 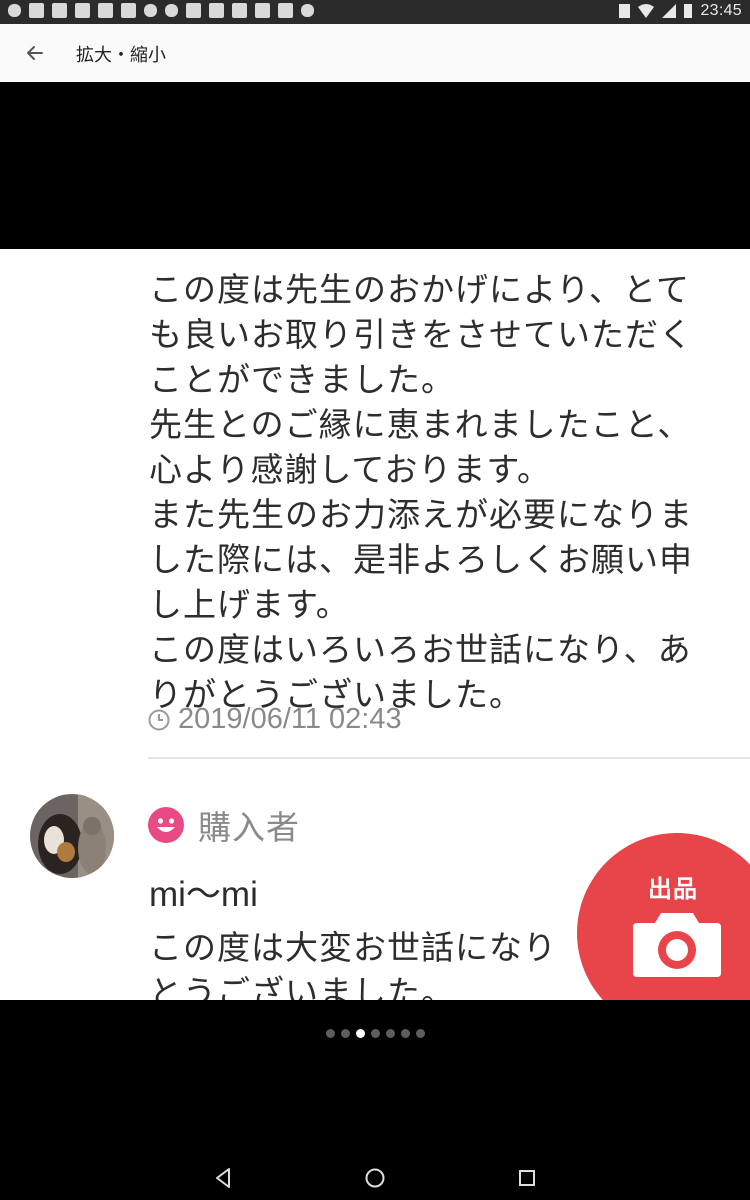 What do you see at coordinates (249, 604) in the screenshot?
I see `message-line: し上げます。` at bounding box center [249, 604].